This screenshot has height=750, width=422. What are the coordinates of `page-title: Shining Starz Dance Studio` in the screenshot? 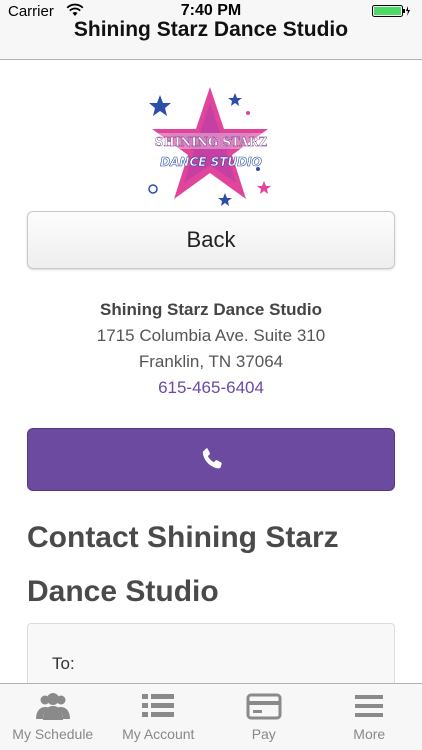 It's located at (211, 29).